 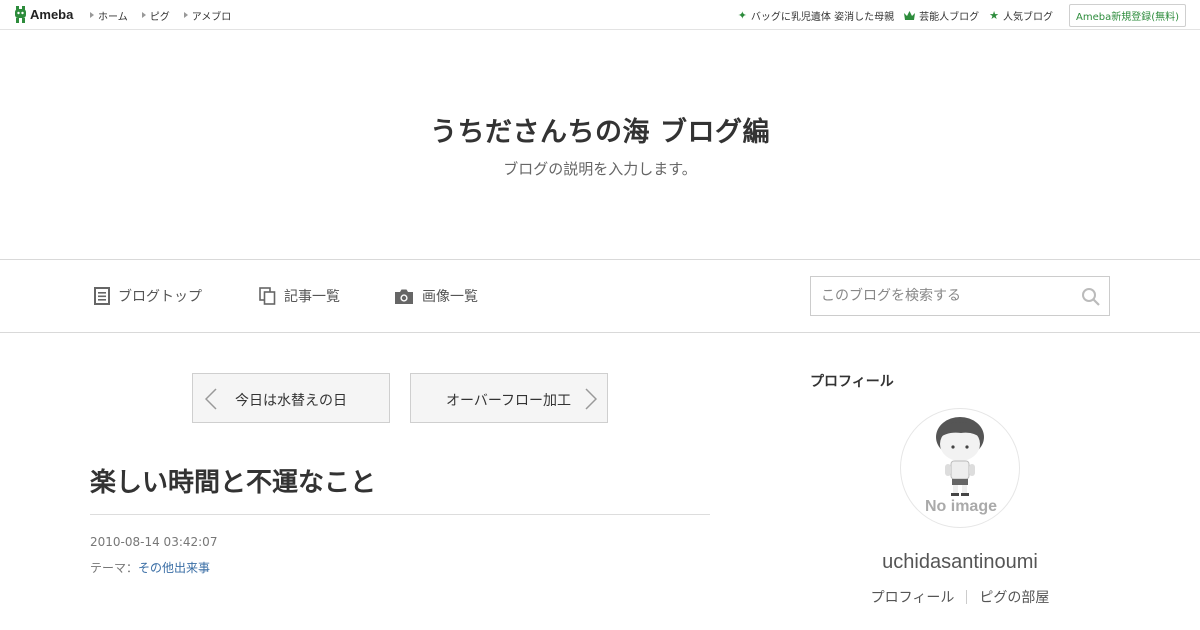 I want to click on global-nav: ホーム ピグ アメブロ, so click(x=160, y=15).